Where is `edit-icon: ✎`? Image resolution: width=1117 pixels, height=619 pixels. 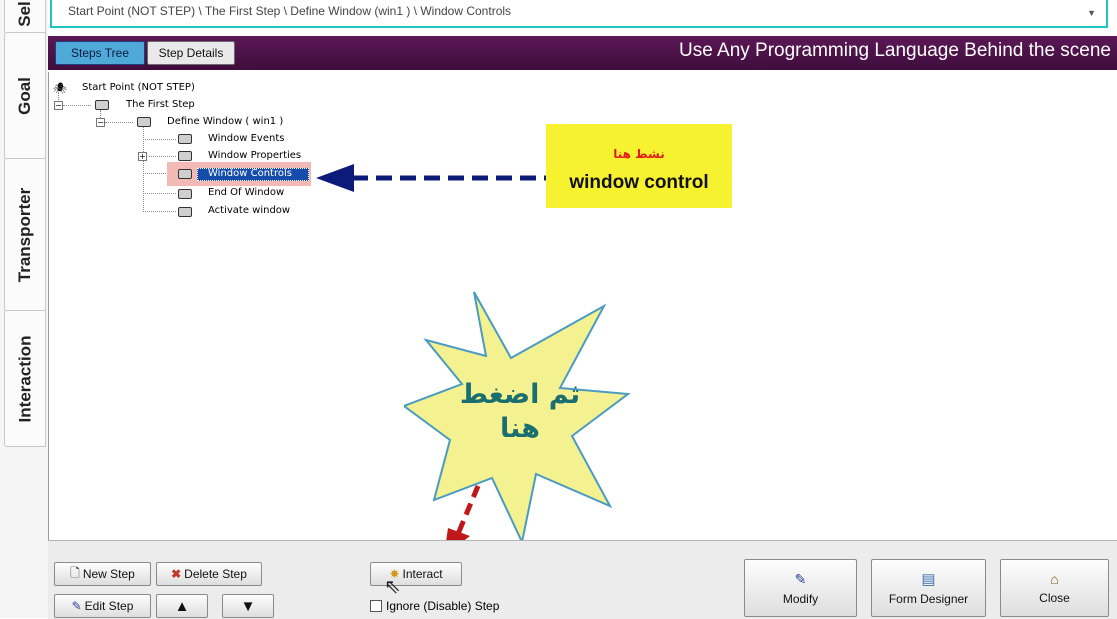
edit-icon: ✎ is located at coordinates (76, 606).